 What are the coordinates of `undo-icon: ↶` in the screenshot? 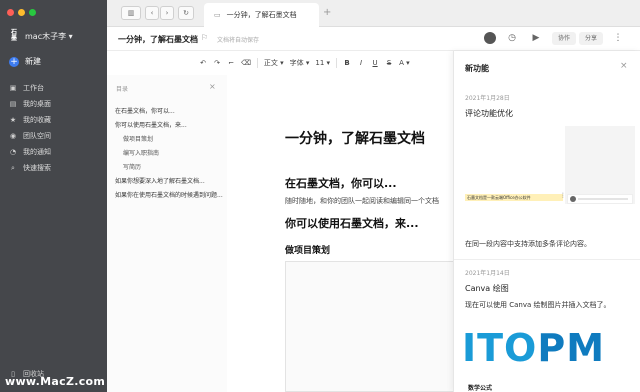 It's located at (203, 63).